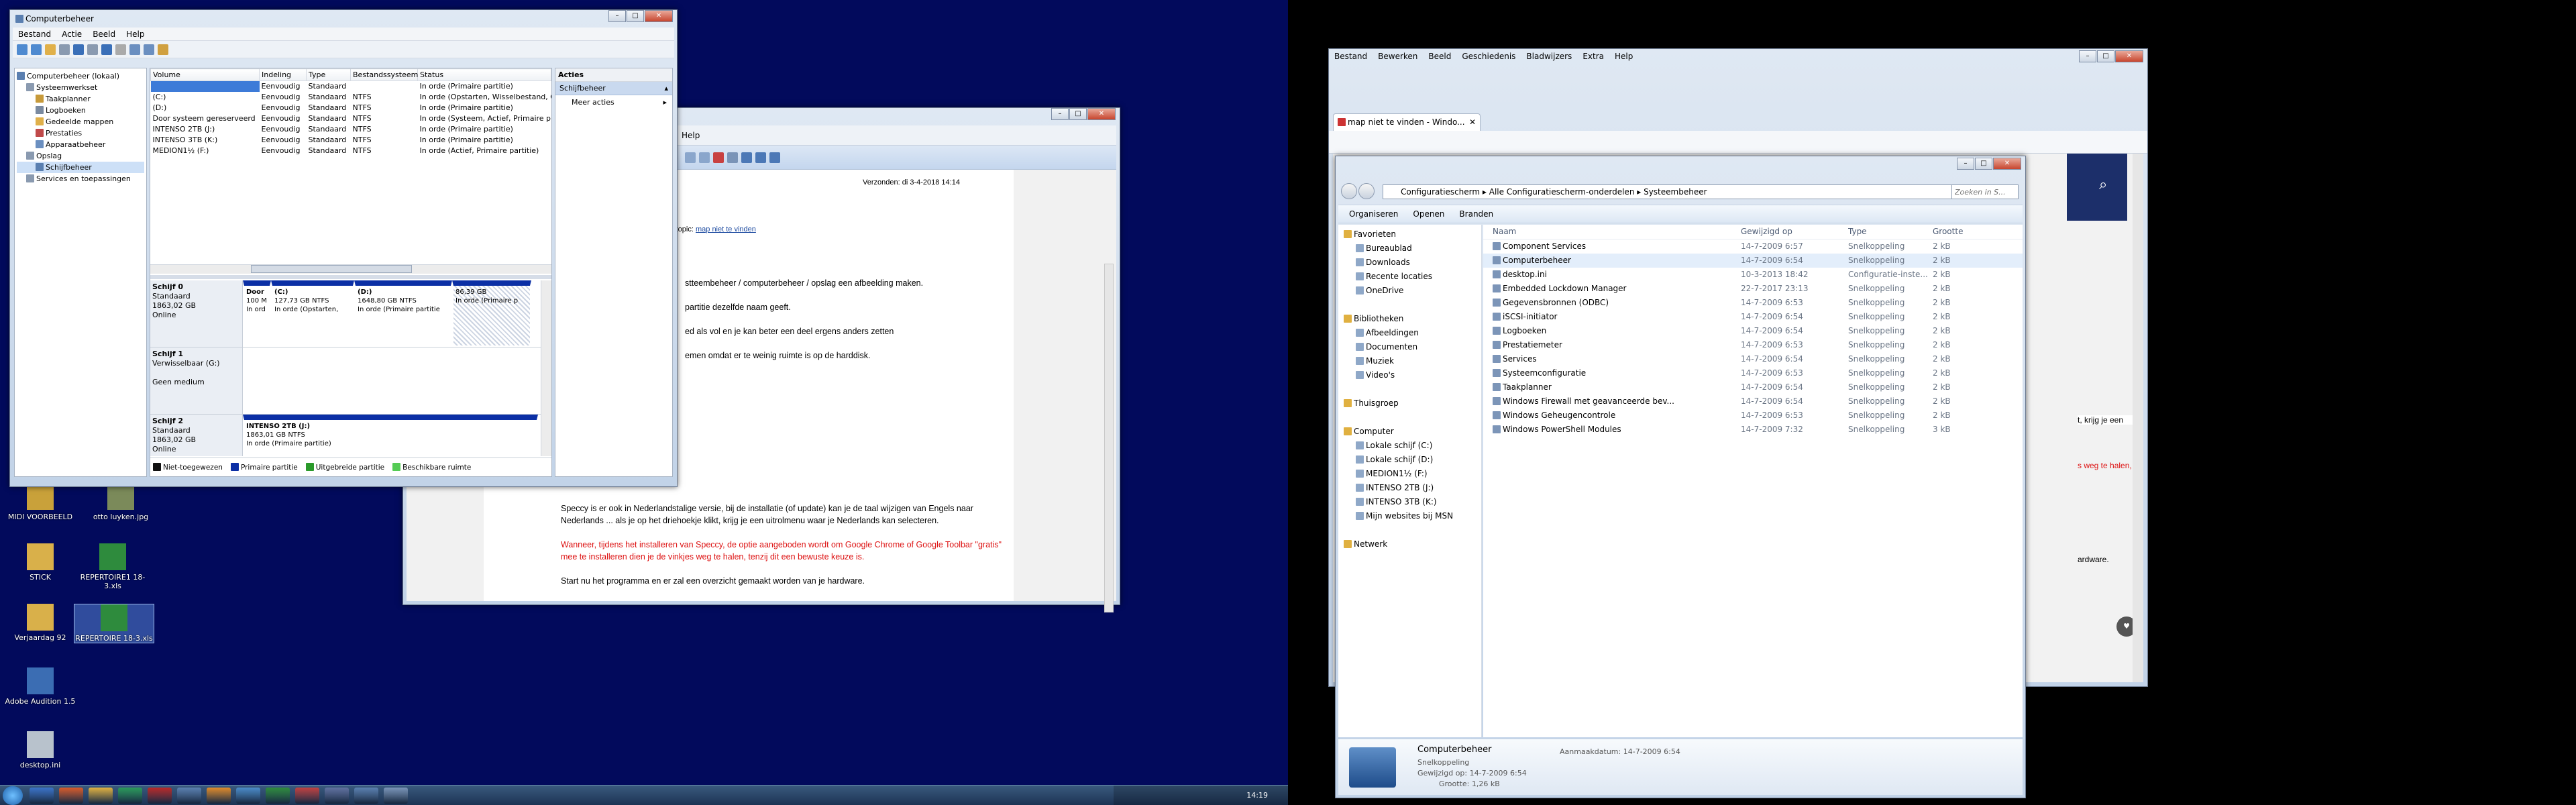 This screenshot has width=2576, height=805. What do you see at coordinates (1476, 214) in the screenshot?
I see `burn-button: Branden` at bounding box center [1476, 214].